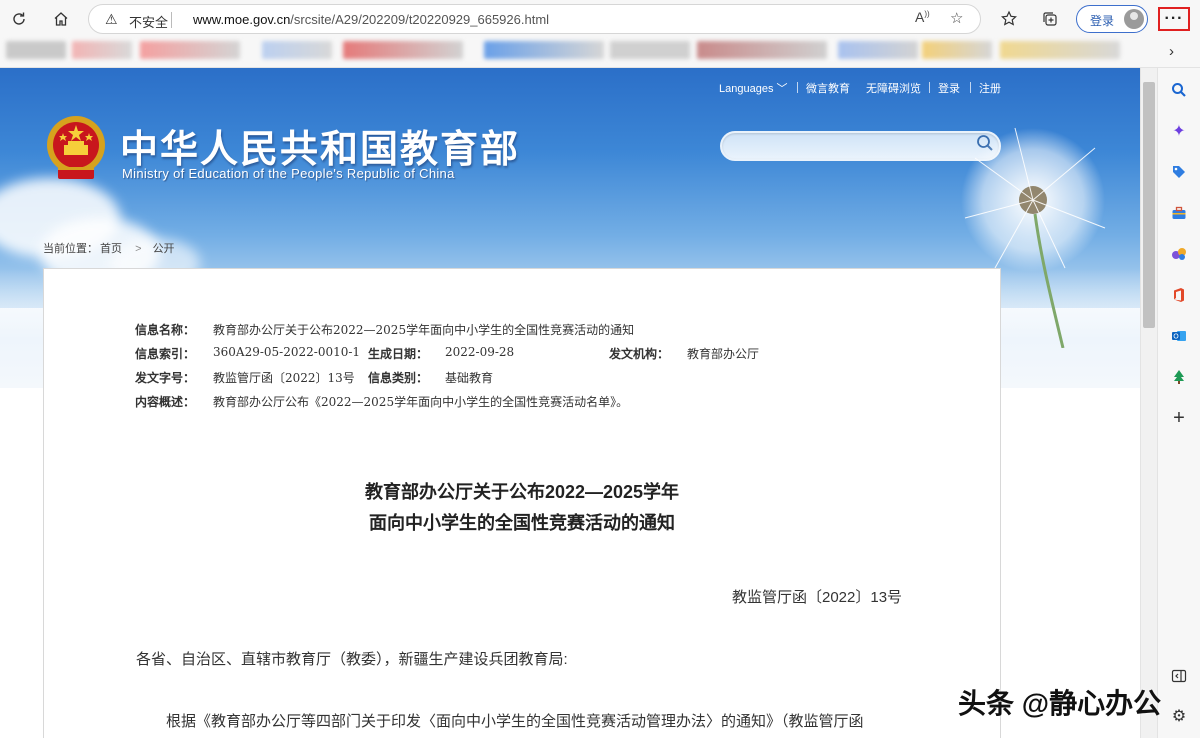  What do you see at coordinates (424, 330) in the screenshot?
I see `meta-name-value: 教育部办公厅关于公布2022—2025学年面向中小学生的全国性竞赛活动的通知` at bounding box center [424, 330].